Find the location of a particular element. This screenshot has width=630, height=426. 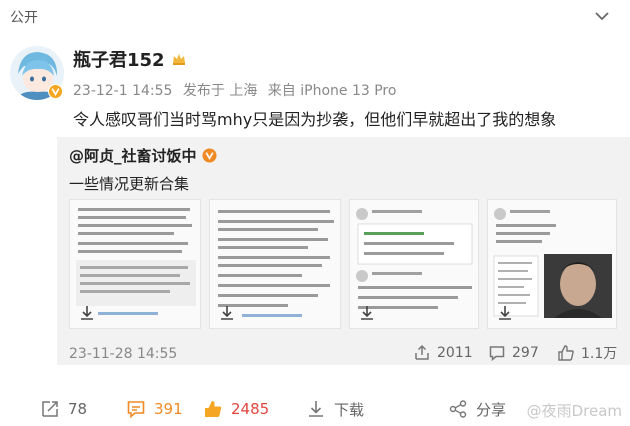

post-text: 令人感叹哥们当时骂mhy只是因为抄袭，但他们早就超出了我的想象 is located at coordinates (315, 119).